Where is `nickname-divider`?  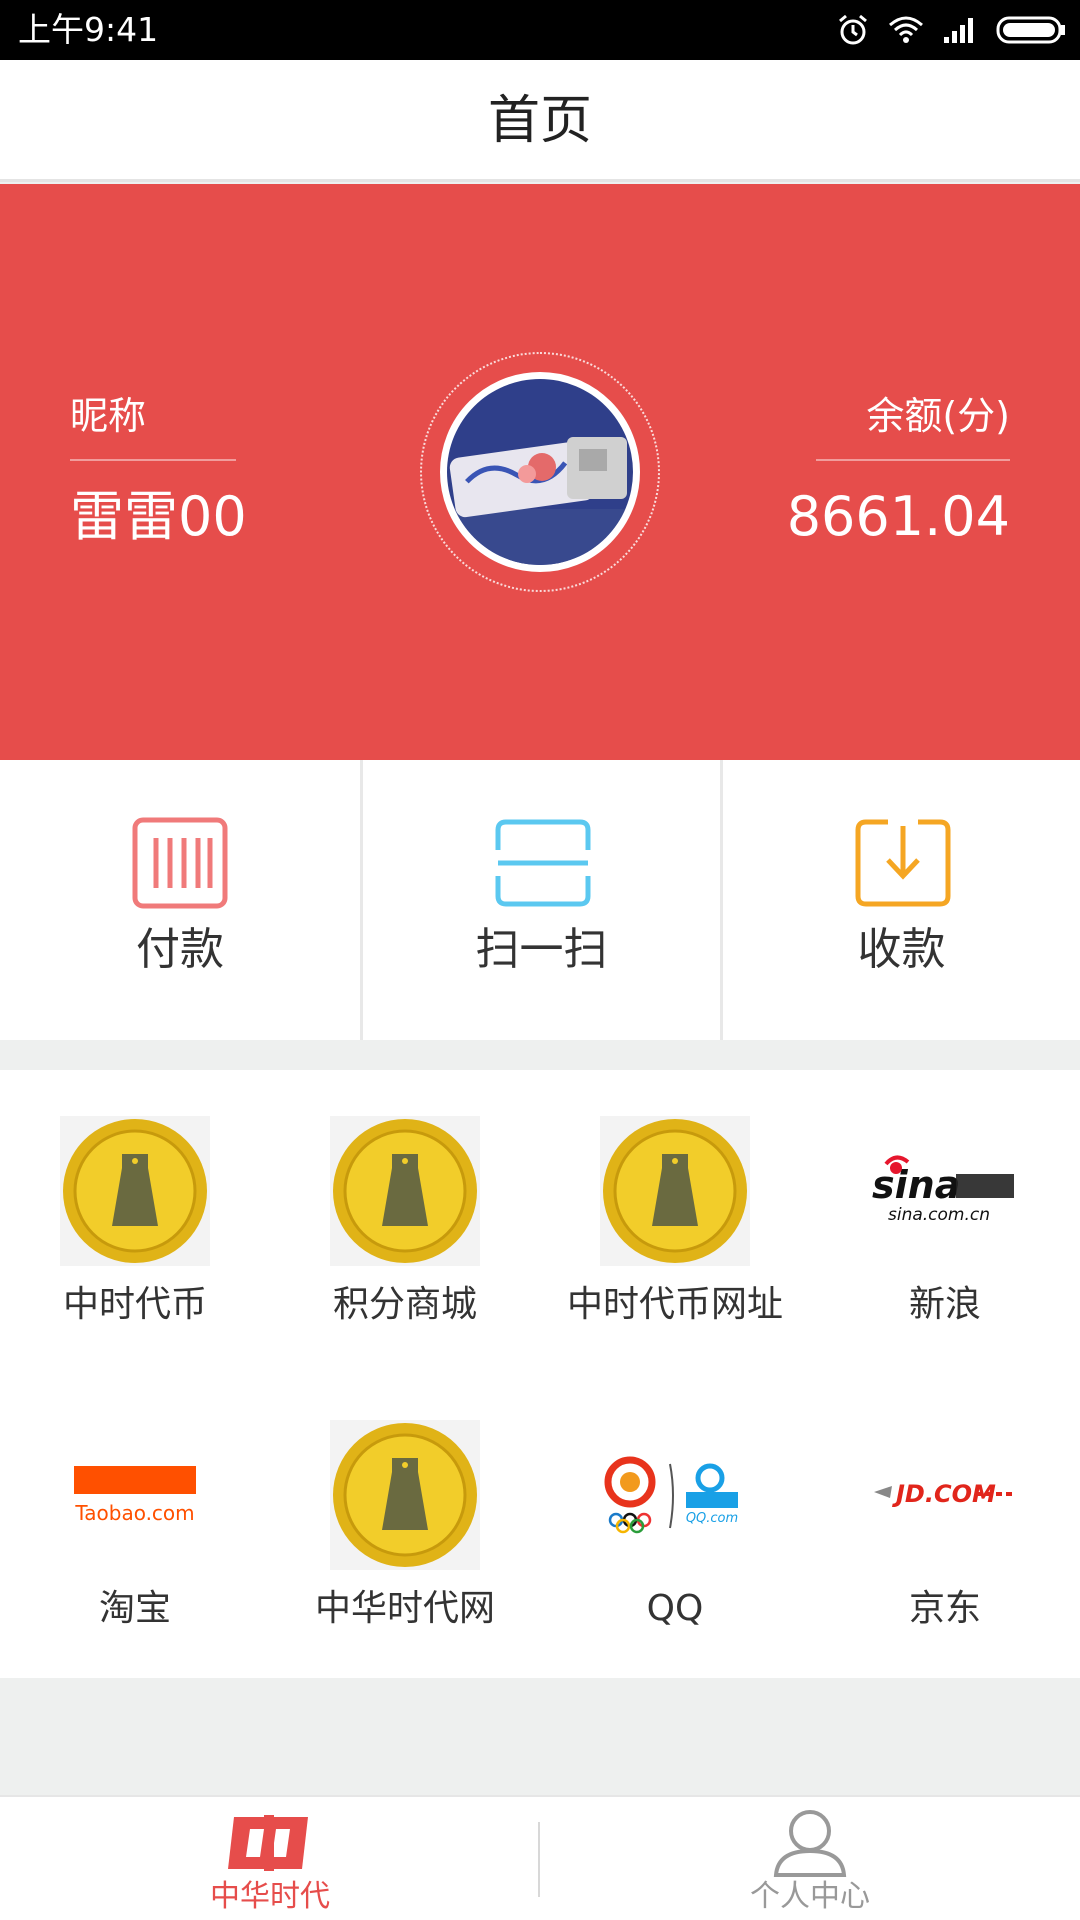 nickname-divider is located at coordinates (153, 460).